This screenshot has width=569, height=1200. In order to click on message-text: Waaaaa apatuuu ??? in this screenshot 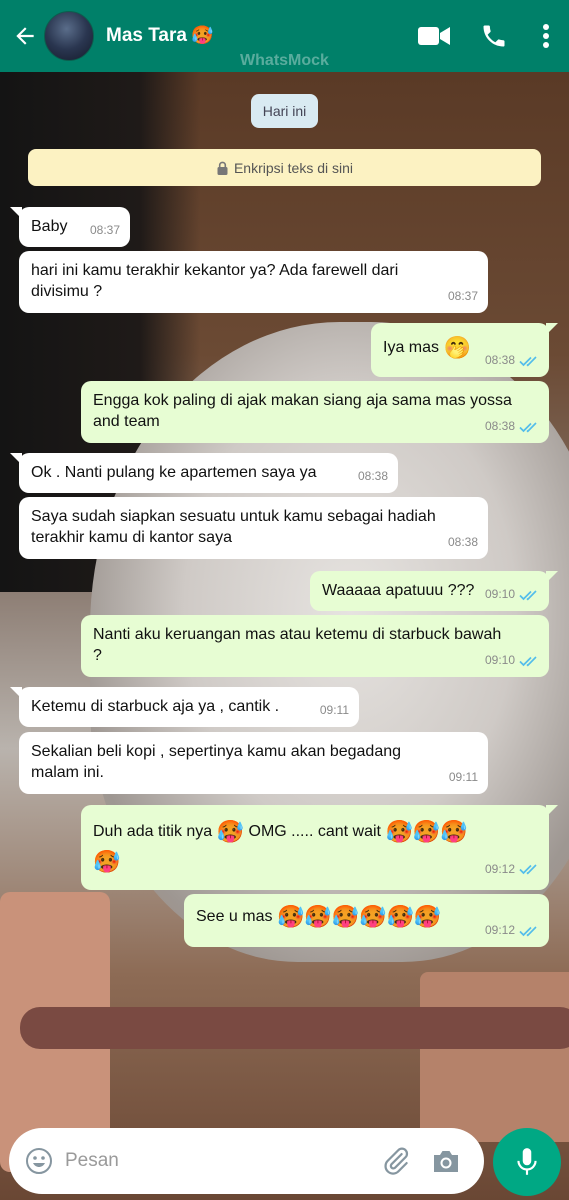, I will do `click(398, 590)`.